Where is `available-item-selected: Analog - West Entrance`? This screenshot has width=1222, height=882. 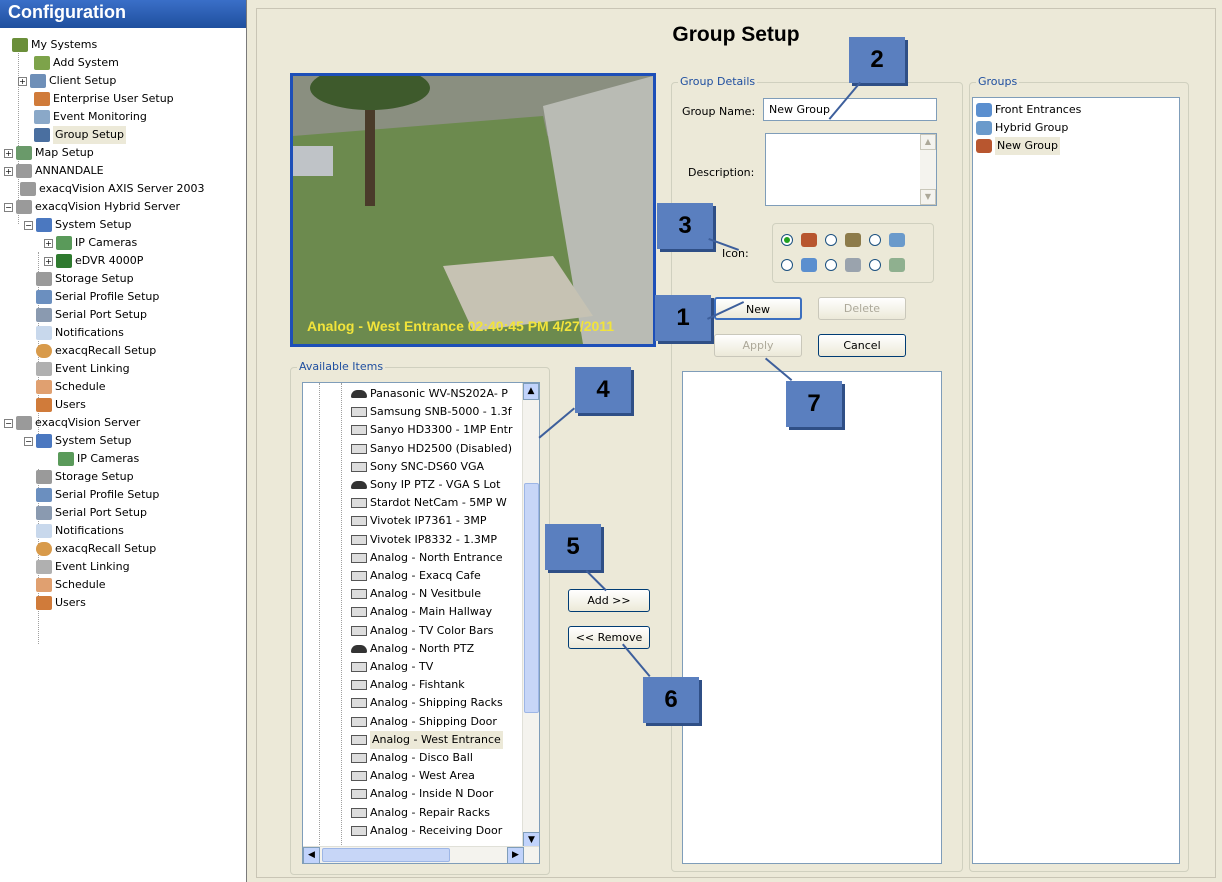 available-item-selected: Analog - West Entrance is located at coordinates (427, 739).